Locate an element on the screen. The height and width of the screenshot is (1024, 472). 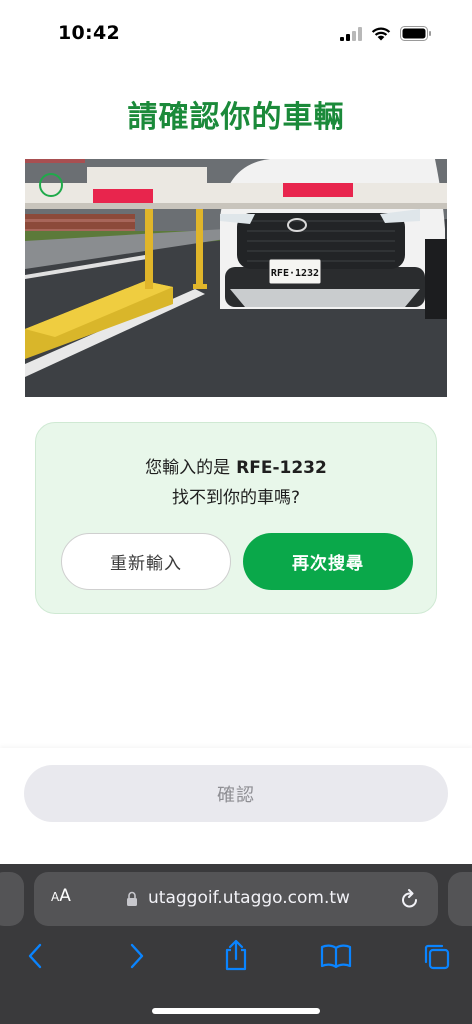
battery-icon is located at coordinates (416, 35).